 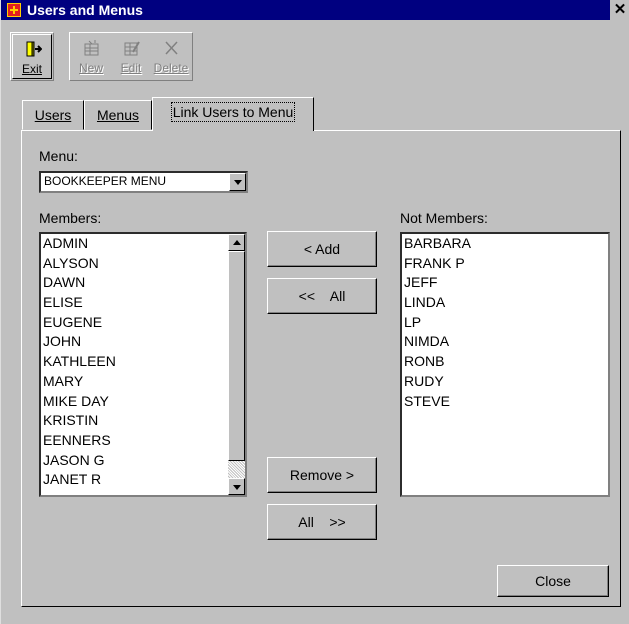 I want to click on list-item: LP, so click(x=505, y=323).